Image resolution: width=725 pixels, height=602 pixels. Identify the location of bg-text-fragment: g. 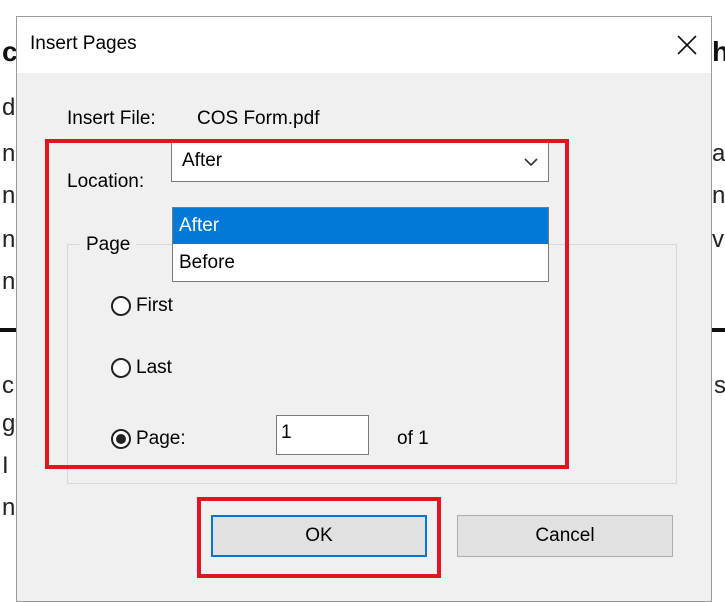
(9, 423).